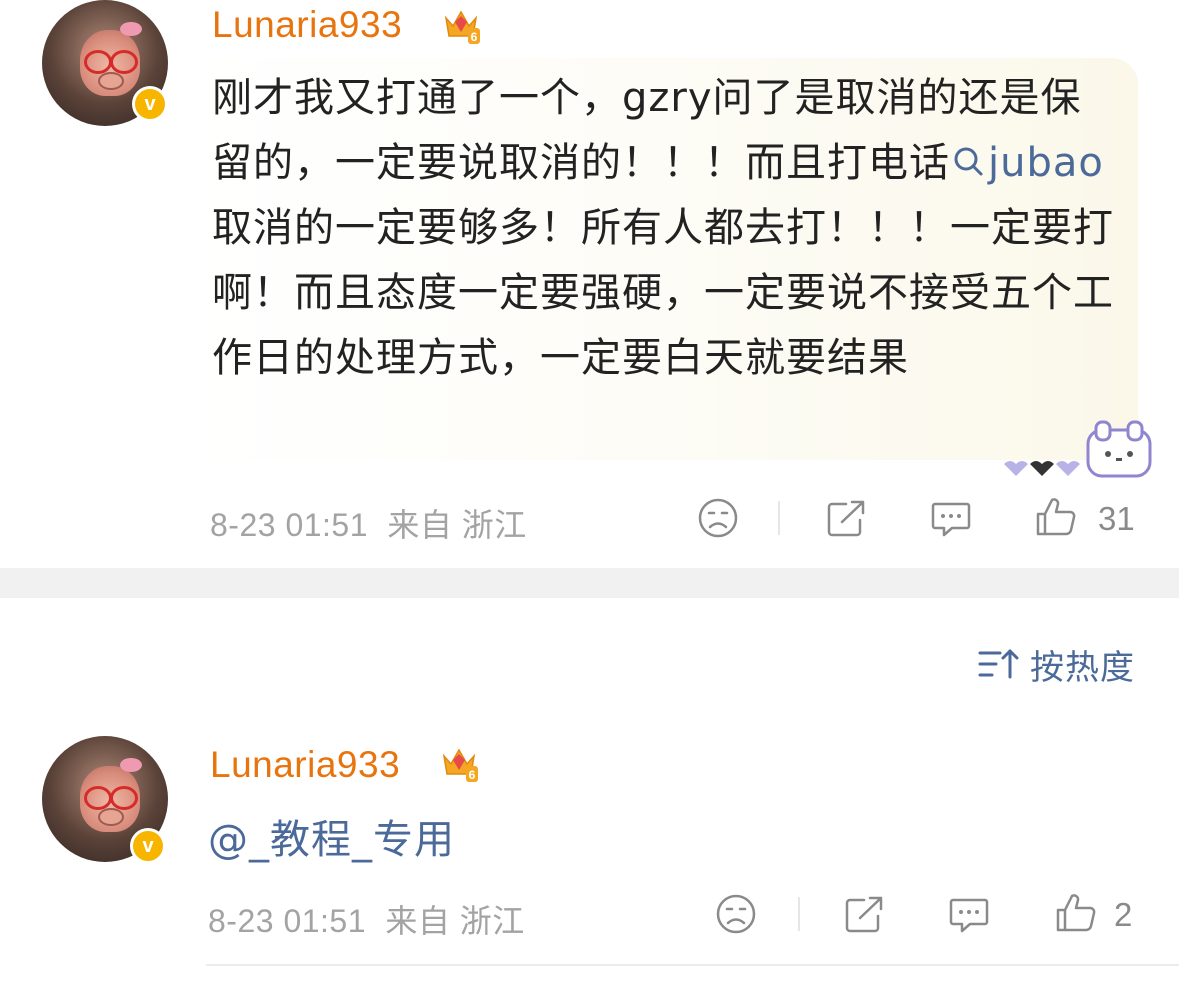 Image resolution: width=1179 pixels, height=993 pixels. I want to click on section-divider, so click(589, 583).